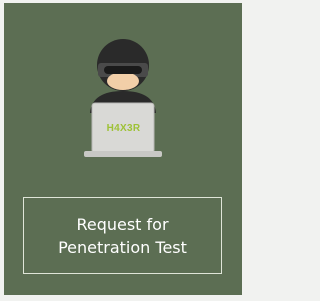  Describe the element at coordinates (123, 128) in the screenshot. I see `laptop-screen-text: H4X3R` at that location.